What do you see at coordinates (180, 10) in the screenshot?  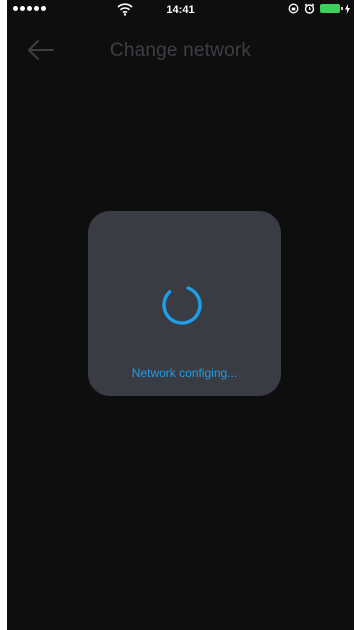 I see `status-bar: 14:41` at bounding box center [180, 10].